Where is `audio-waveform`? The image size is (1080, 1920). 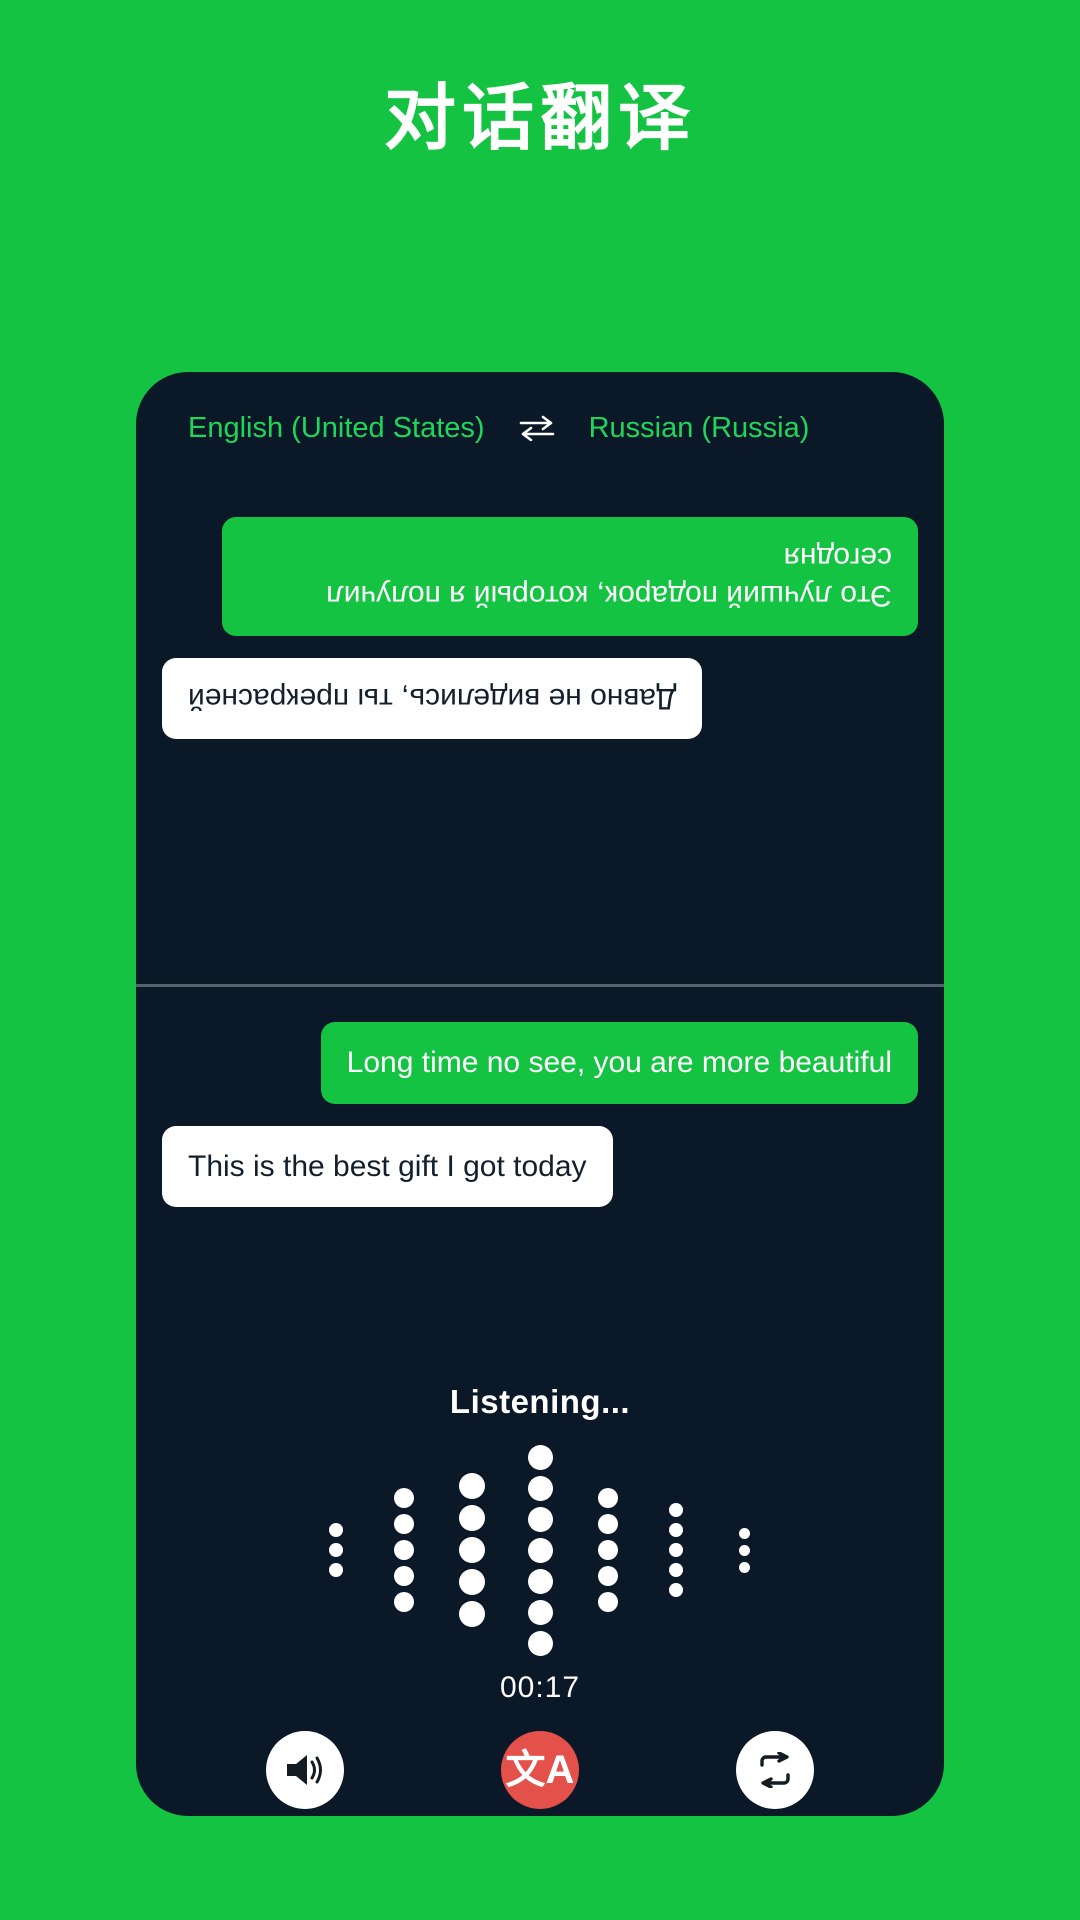
audio-waveform is located at coordinates (540, 1550).